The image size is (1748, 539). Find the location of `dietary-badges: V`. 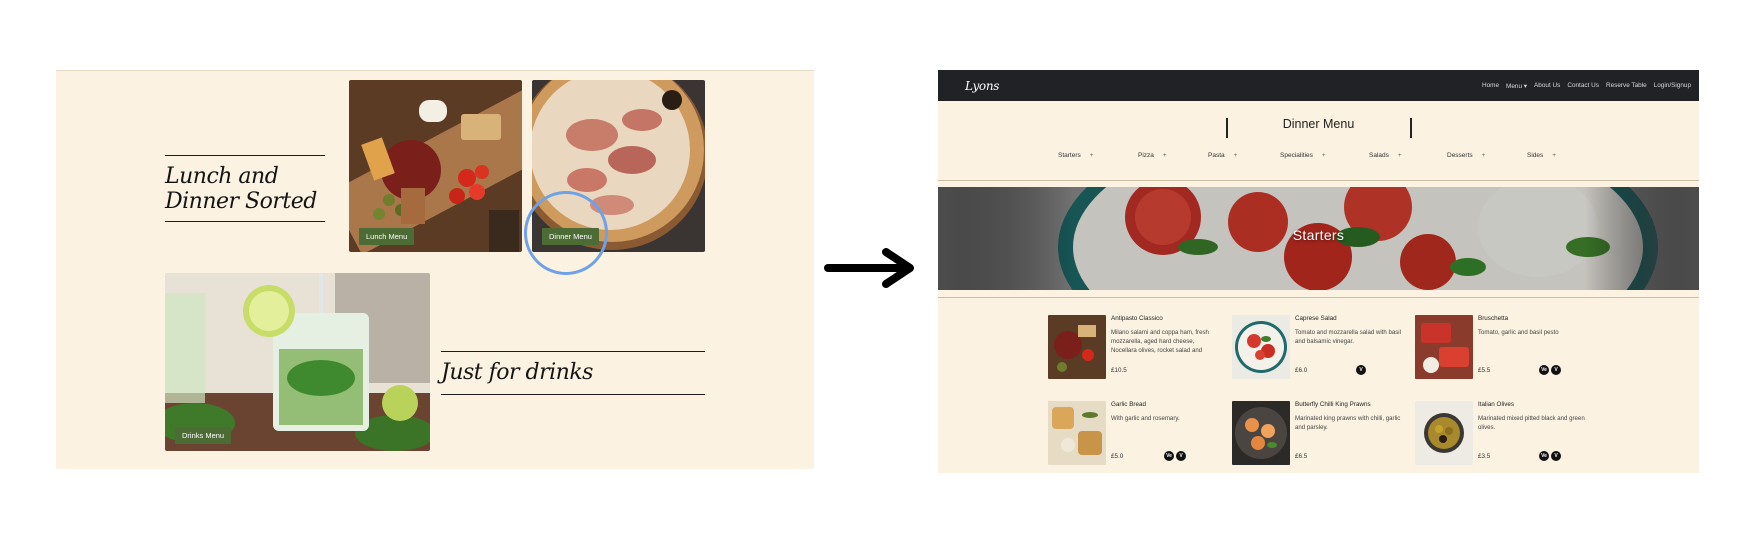

dietary-badges: V is located at coordinates (1361, 370).